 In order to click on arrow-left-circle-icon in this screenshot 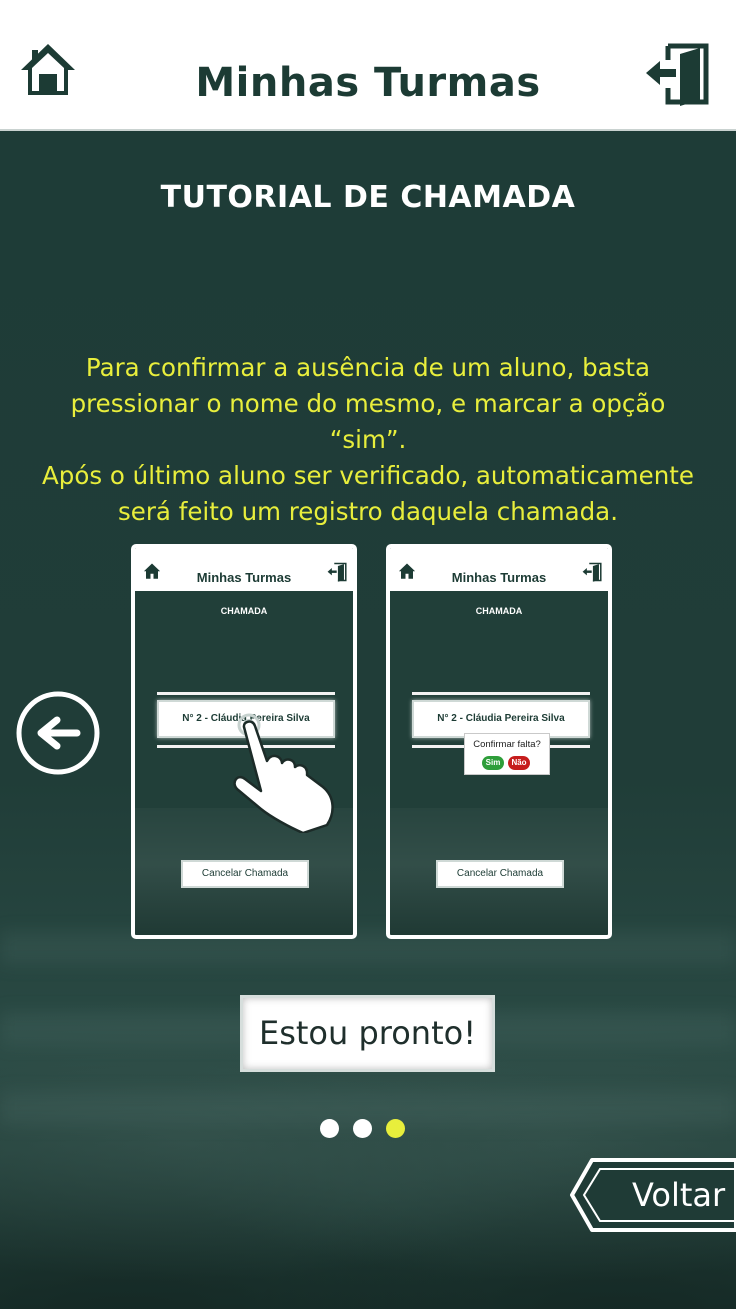, I will do `click(58, 733)`.